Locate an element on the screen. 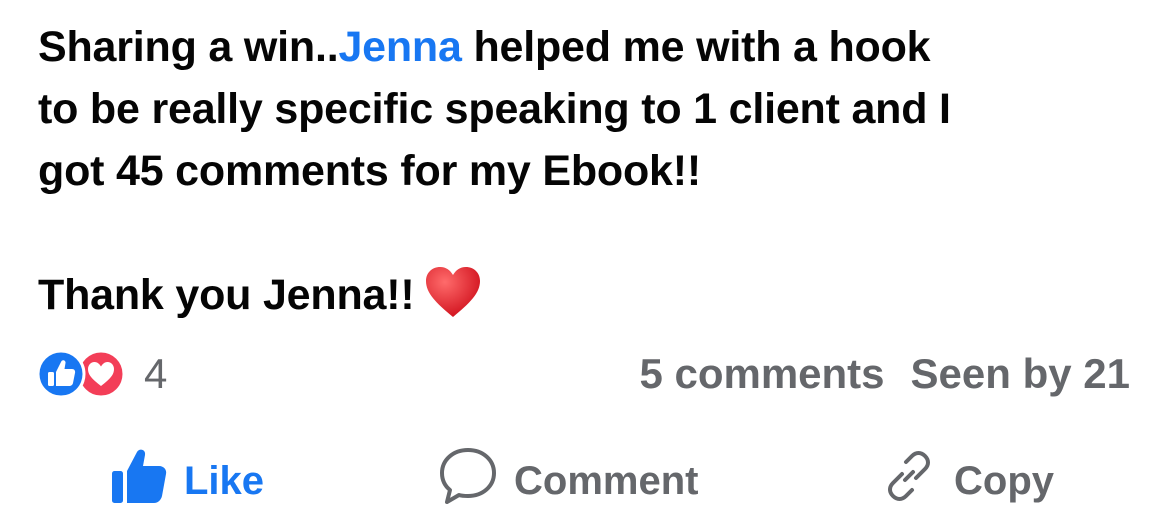 The image size is (1170, 523). post-action-bar: Like Comment Copy is located at coordinates (585, 481).